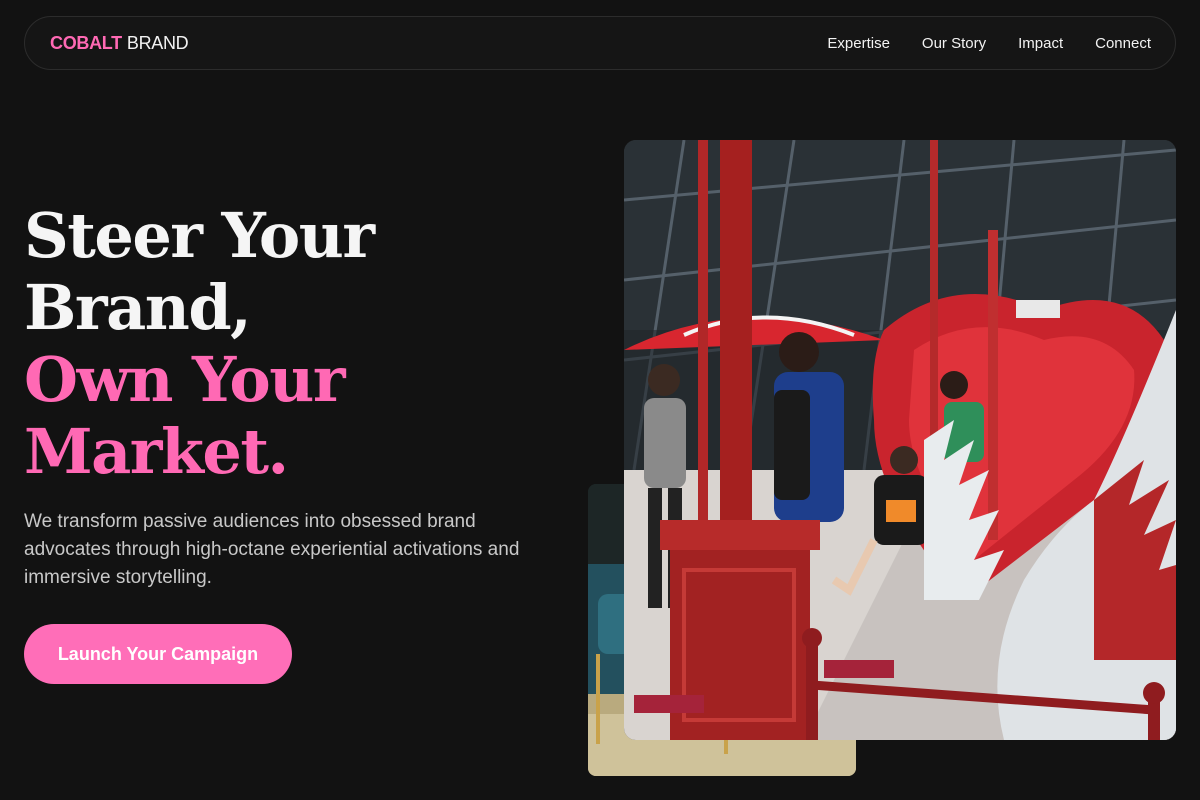  I want to click on logo-accent-text: COBALT, so click(86, 42).